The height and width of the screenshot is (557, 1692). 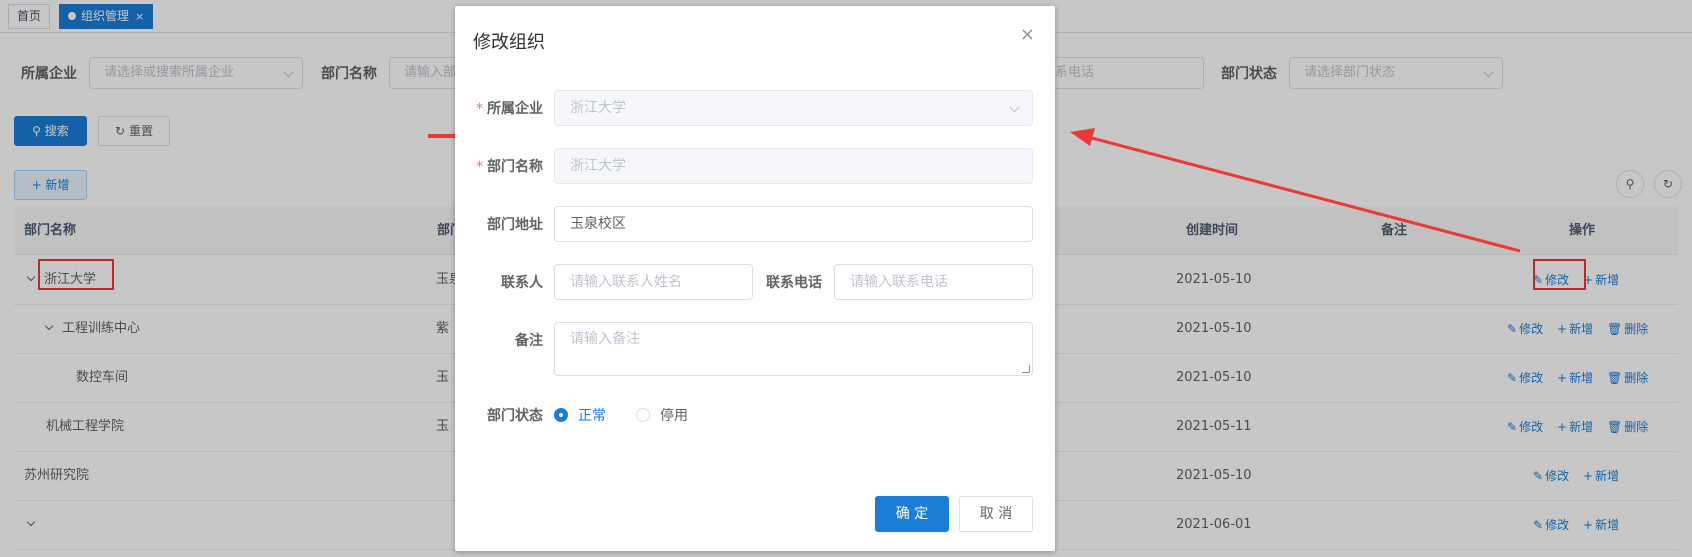 What do you see at coordinates (794, 283) in the screenshot?
I see `phone-label: 联系电话` at bounding box center [794, 283].